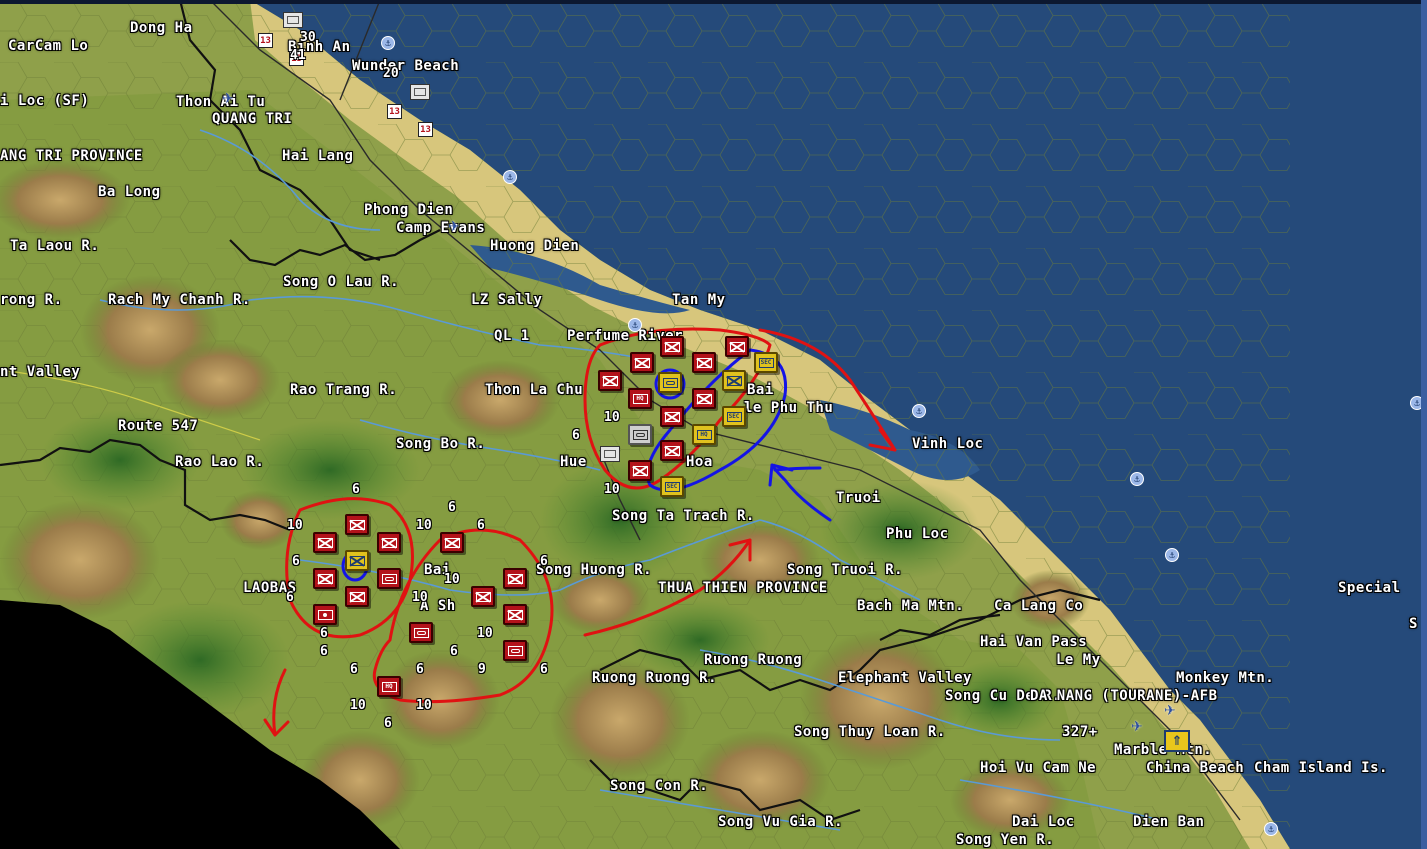 This screenshot has height=849, width=1427. I want to click on label-monkey-mtn: Monkey Mtn., so click(1225, 678).